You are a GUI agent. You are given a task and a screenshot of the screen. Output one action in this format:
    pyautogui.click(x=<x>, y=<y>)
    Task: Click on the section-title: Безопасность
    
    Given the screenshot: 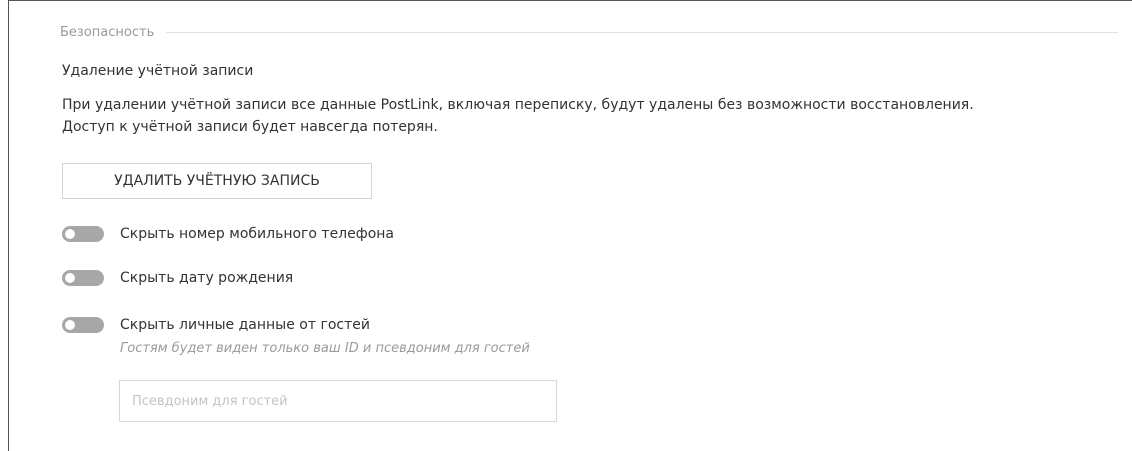 What is the action you would take?
    pyautogui.click(x=107, y=32)
    